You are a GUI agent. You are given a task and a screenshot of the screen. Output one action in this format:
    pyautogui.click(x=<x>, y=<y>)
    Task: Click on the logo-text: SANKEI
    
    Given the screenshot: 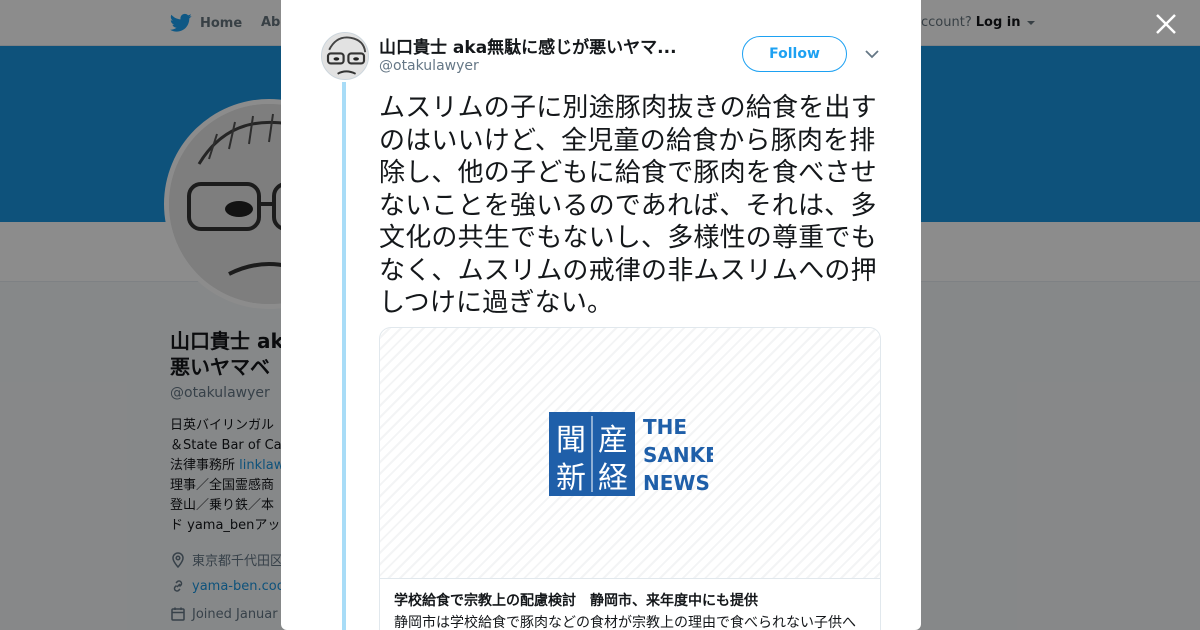 What is the action you would take?
    pyautogui.click(x=678, y=455)
    